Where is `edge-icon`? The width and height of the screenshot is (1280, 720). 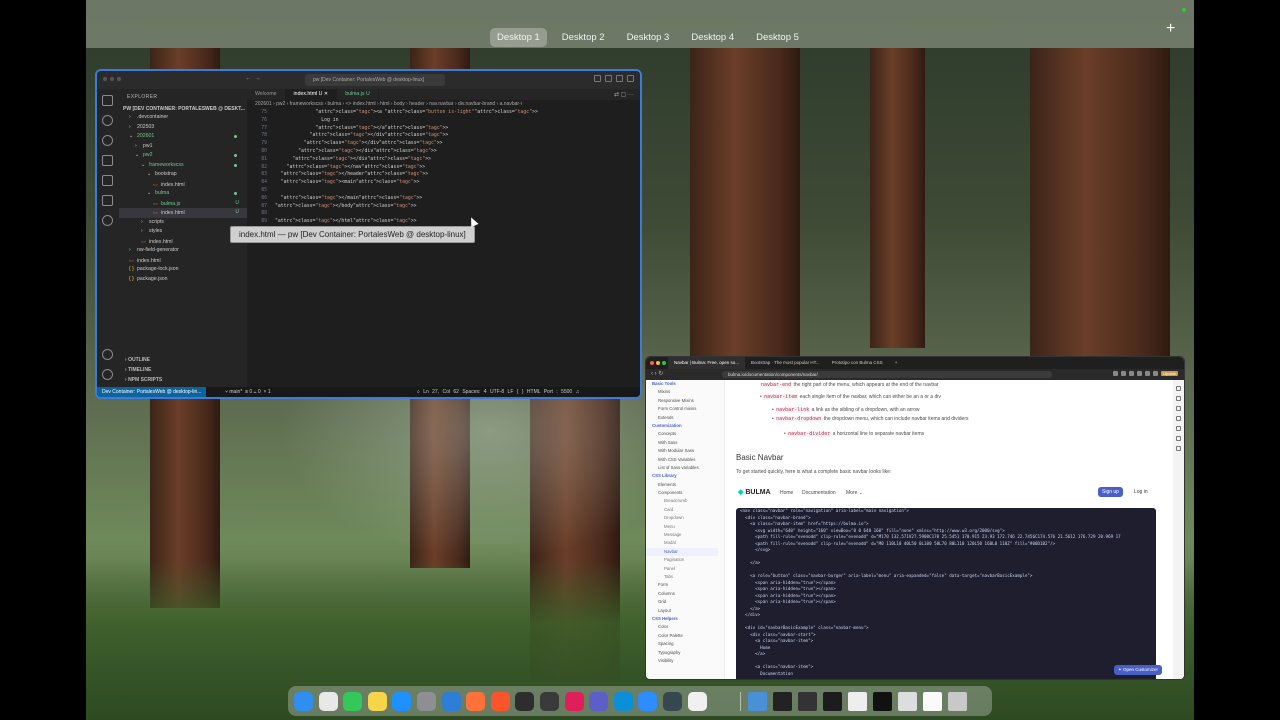 edge-icon is located at coordinates (623, 701).